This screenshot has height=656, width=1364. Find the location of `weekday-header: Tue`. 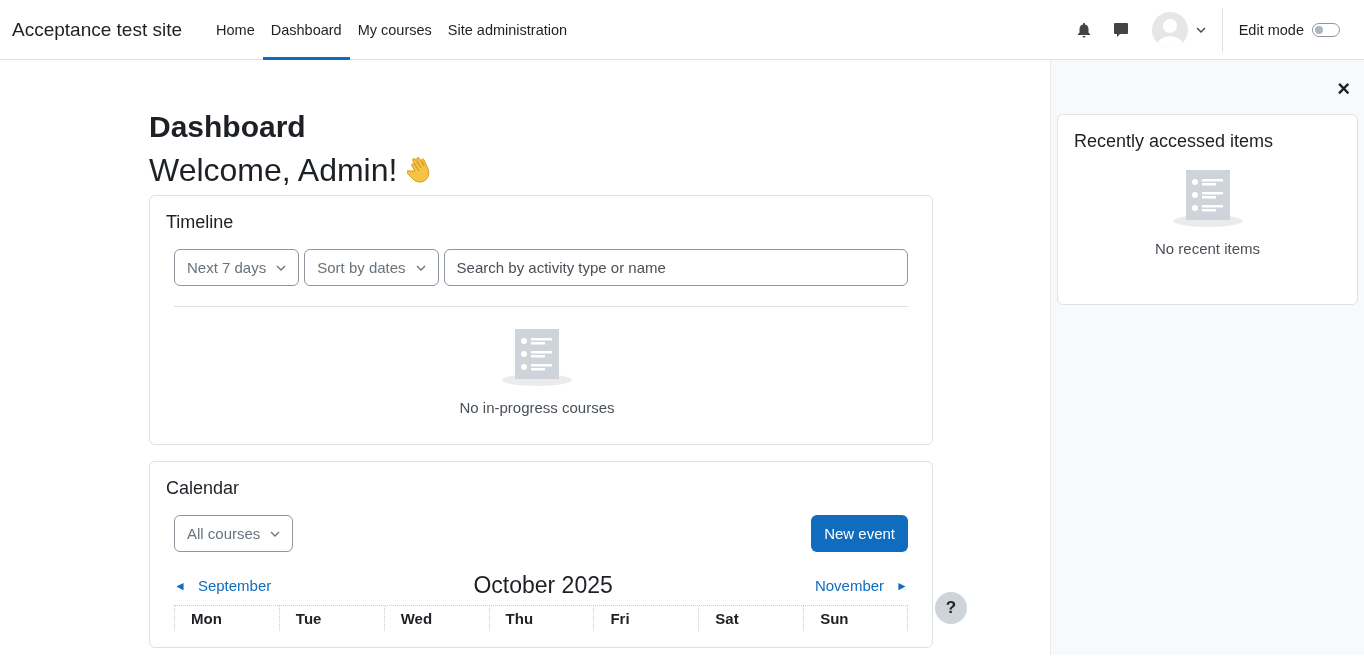

weekday-header: Tue is located at coordinates (331, 618).